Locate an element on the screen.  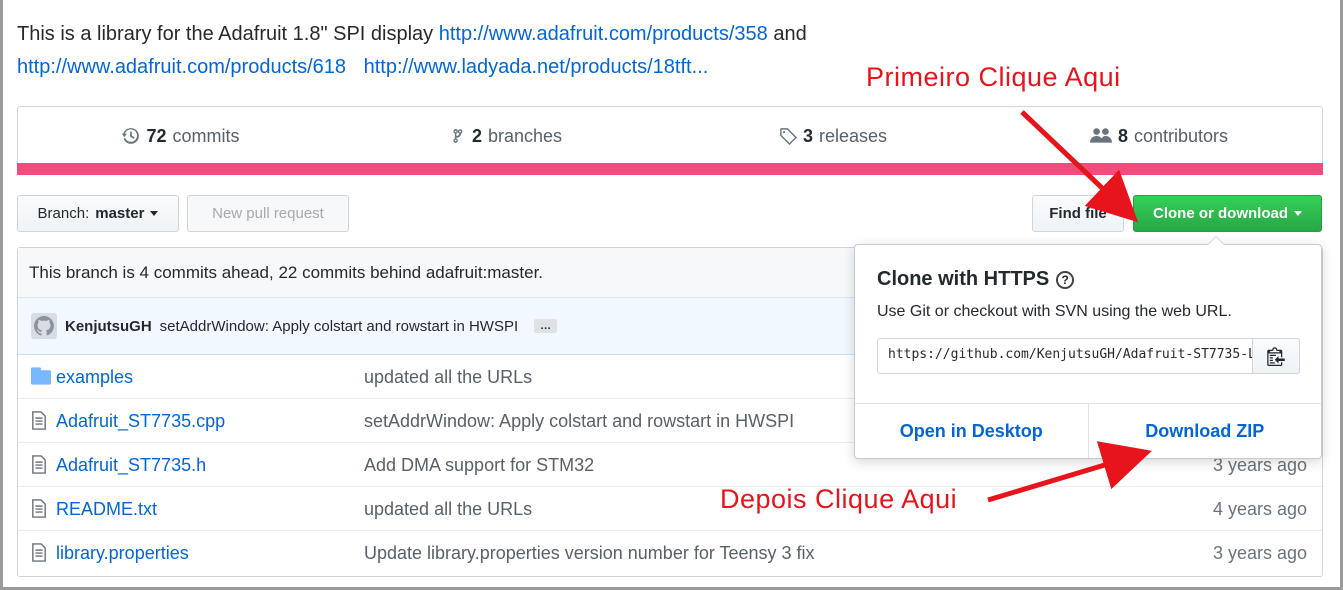
arrow-to-download-zip is located at coordinates (1069, 472).